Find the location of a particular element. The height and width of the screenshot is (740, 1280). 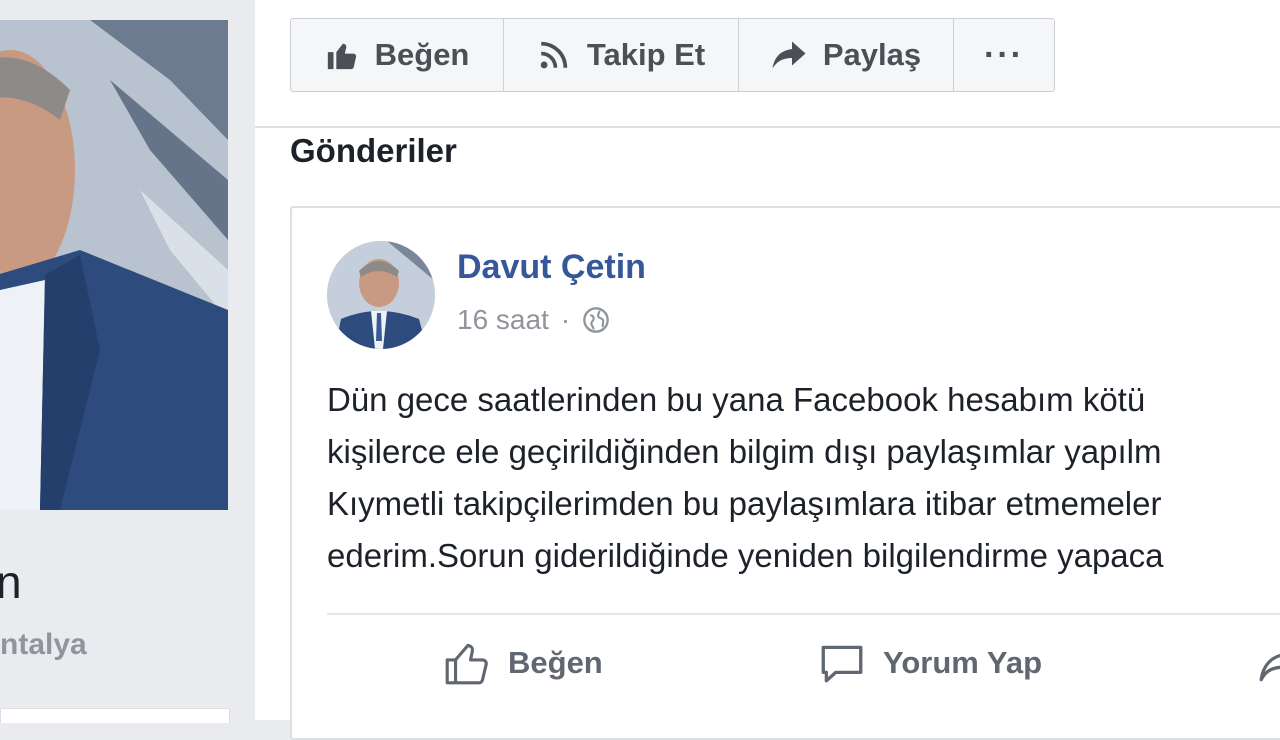

post-share-button is located at coordinates (1268, 663).